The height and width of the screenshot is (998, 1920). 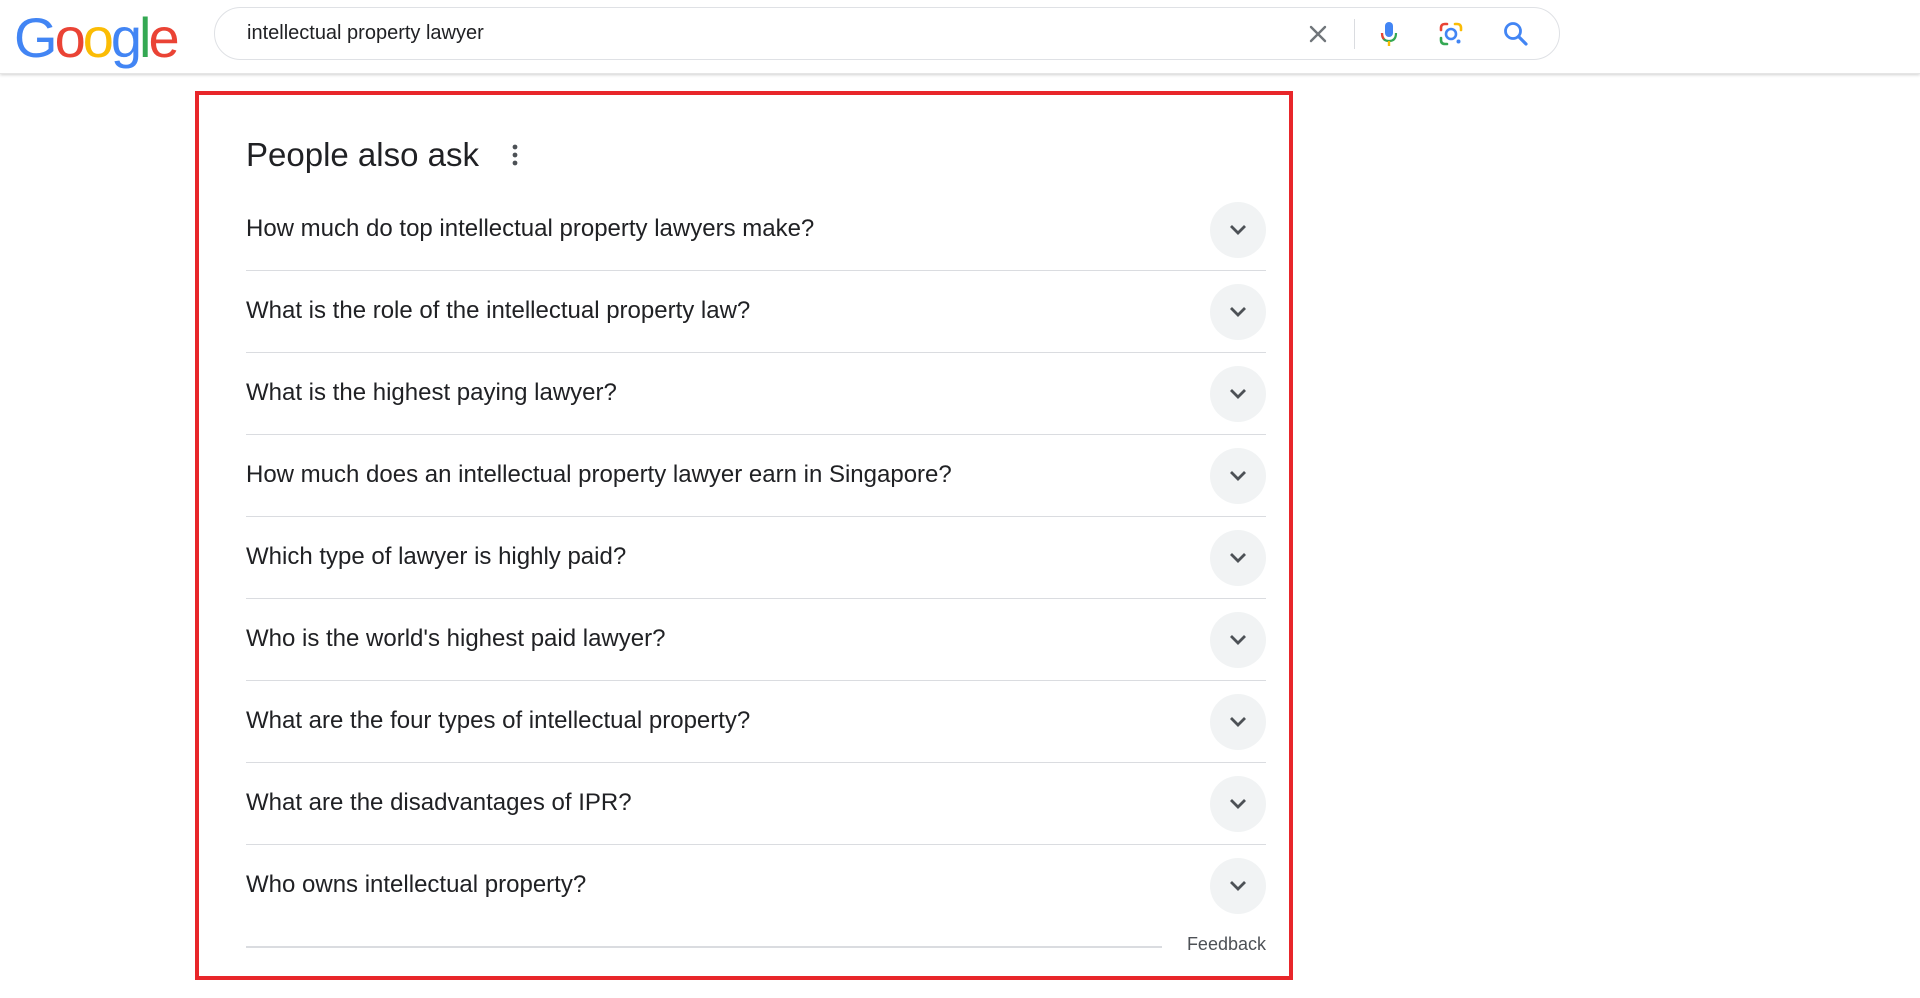 I want to click on google-logo: Google, so click(x=97, y=37).